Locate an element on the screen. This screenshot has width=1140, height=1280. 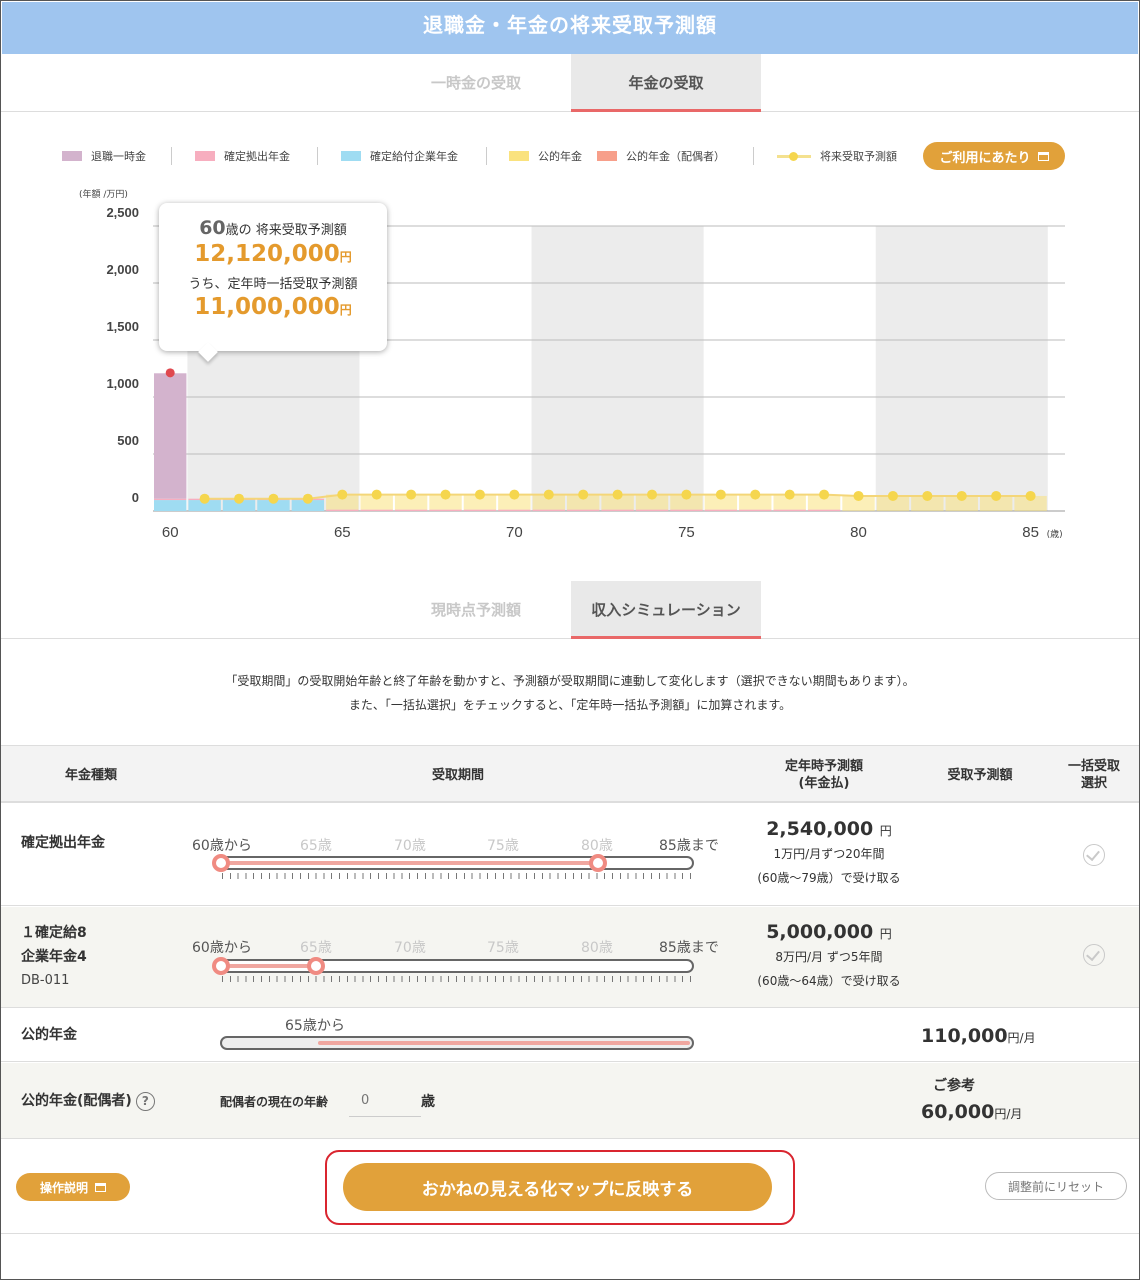
legend-item-db: 確定給付企業年金 is located at coordinates (399, 156).